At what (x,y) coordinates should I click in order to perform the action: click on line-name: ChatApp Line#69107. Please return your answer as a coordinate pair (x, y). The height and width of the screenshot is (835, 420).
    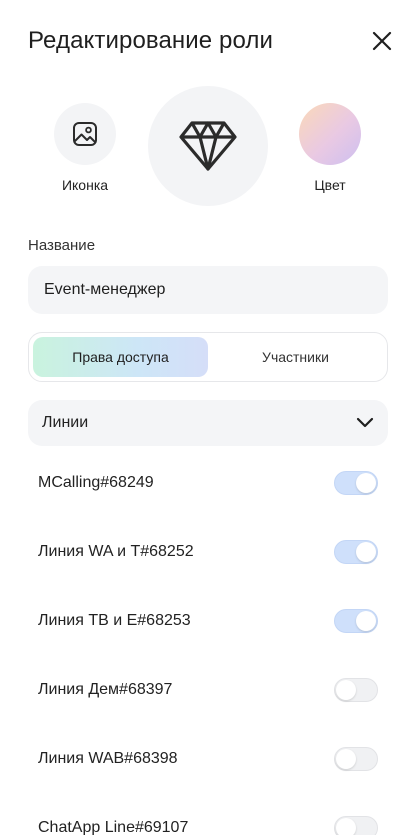
    Looking at the image, I should click on (113, 826).